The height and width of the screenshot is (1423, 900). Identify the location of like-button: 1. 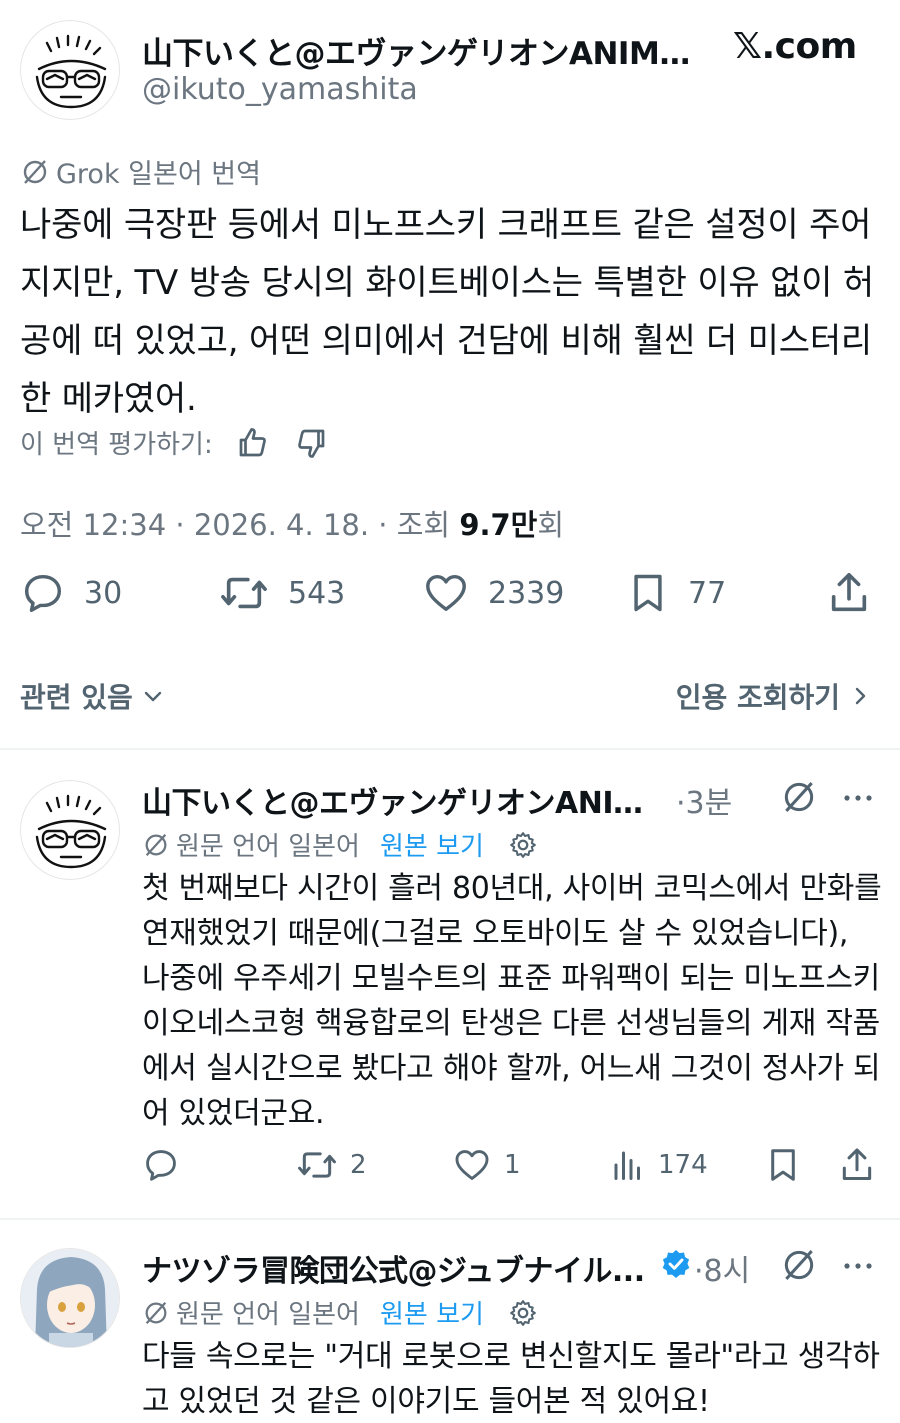
(486, 1165).